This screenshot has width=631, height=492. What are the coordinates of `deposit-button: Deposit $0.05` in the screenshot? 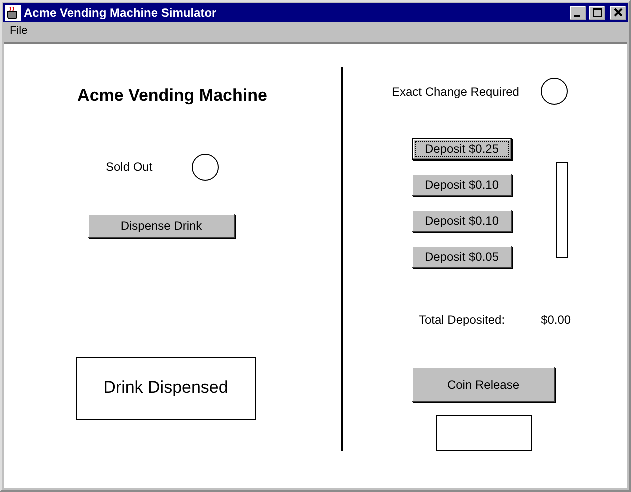 It's located at (462, 257).